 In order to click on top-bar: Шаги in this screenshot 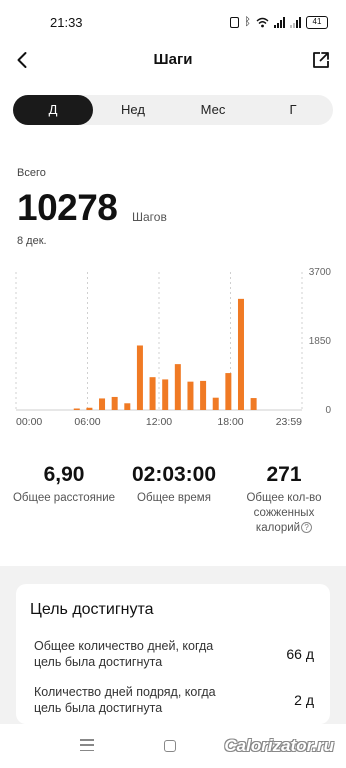, I will do `click(173, 60)`.